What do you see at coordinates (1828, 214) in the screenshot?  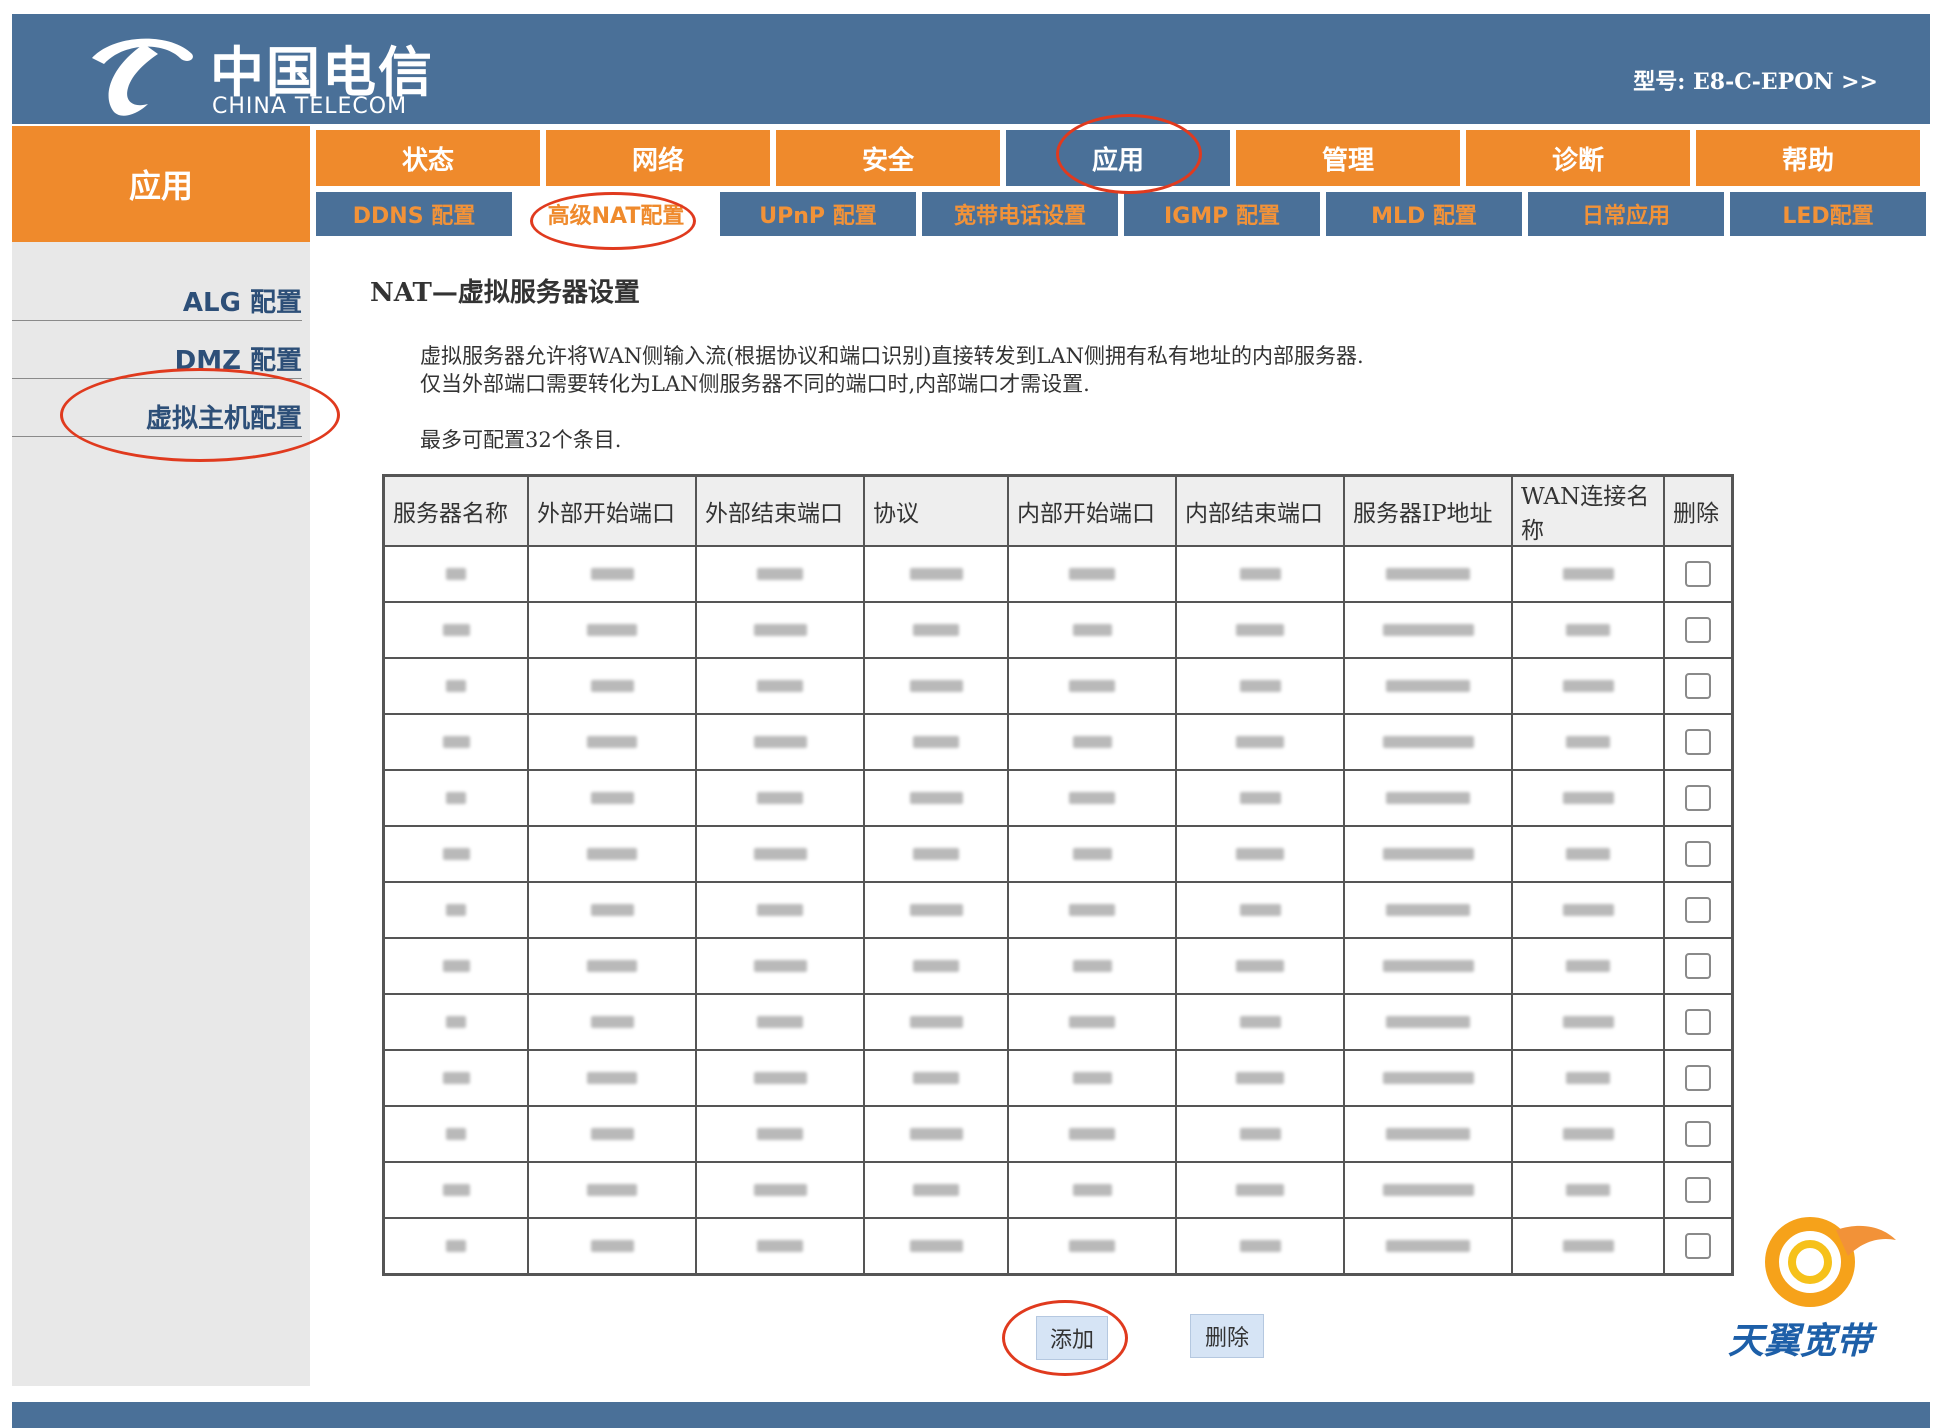 I see `subtab-led: LED配置` at bounding box center [1828, 214].